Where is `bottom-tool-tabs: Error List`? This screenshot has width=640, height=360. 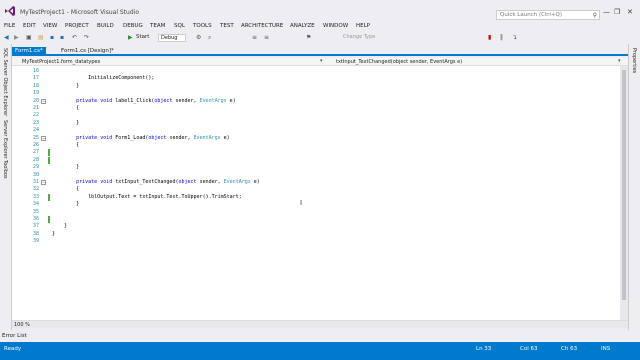
bottom-tool-tabs: Error List is located at coordinates (320, 336).